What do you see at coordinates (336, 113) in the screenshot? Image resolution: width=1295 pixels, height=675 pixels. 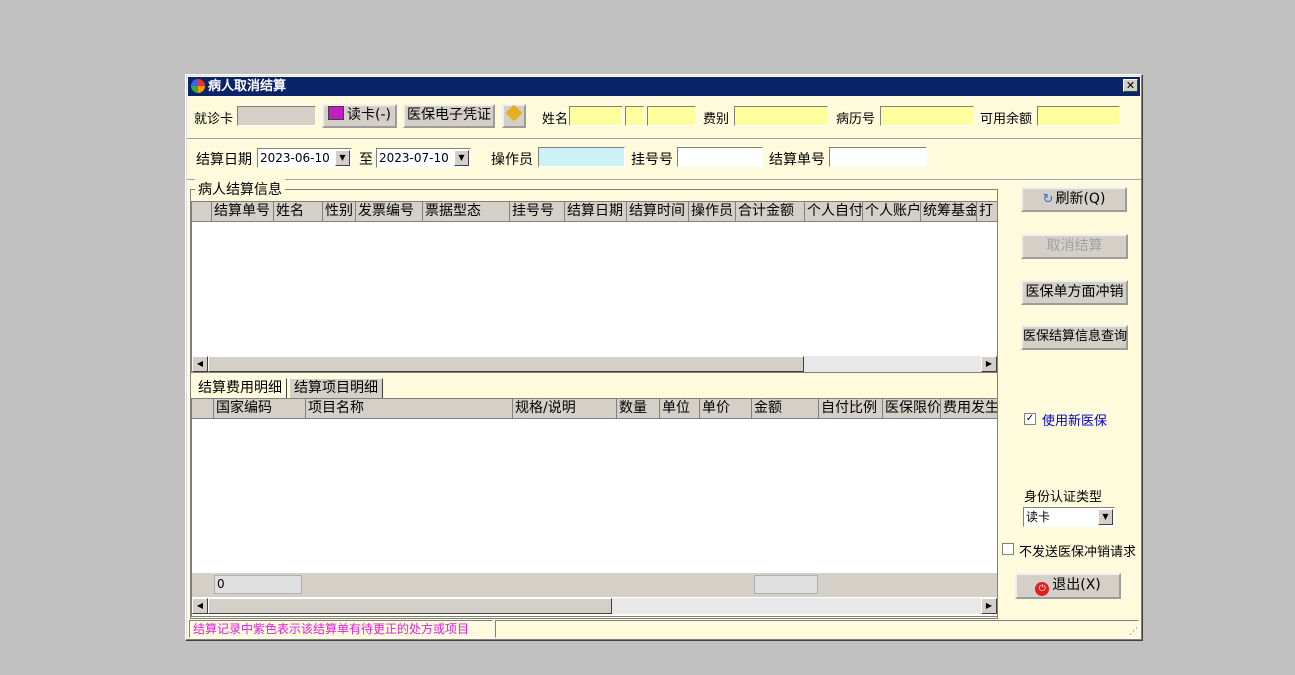 I see `card-reader-icon` at bounding box center [336, 113].